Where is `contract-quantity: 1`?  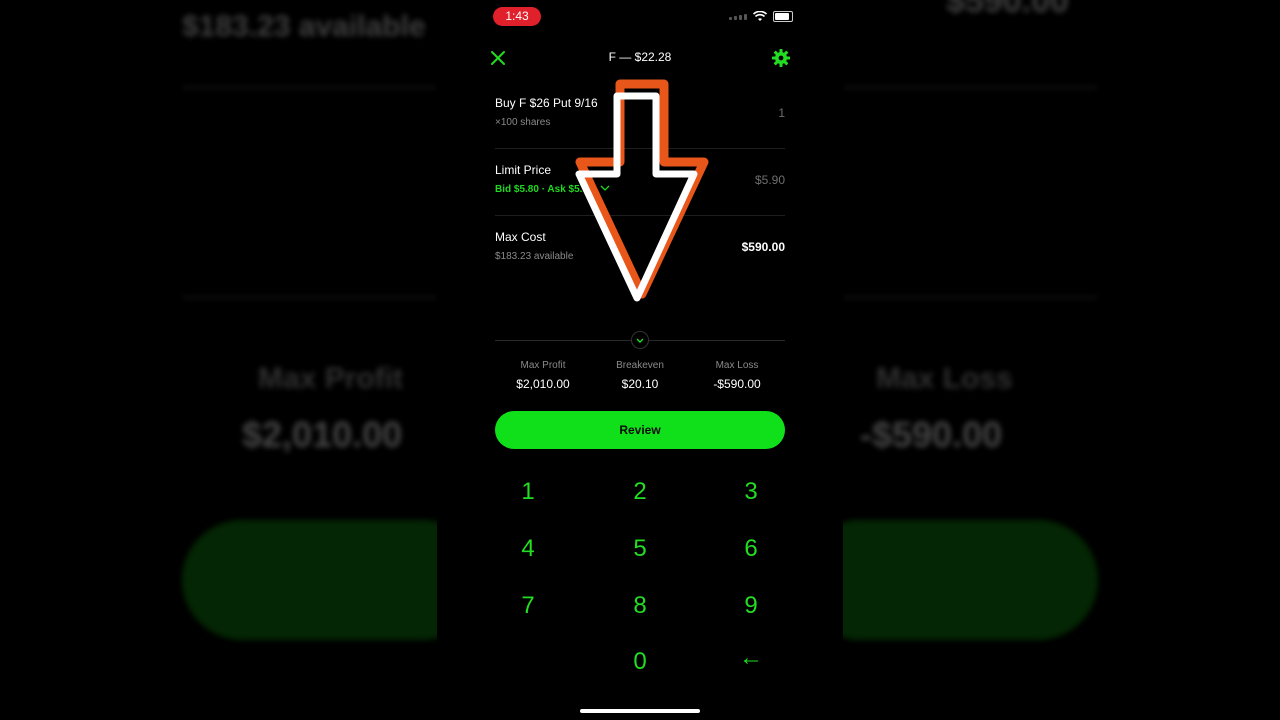 contract-quantity: 1 is located at coordinates (781, 113).